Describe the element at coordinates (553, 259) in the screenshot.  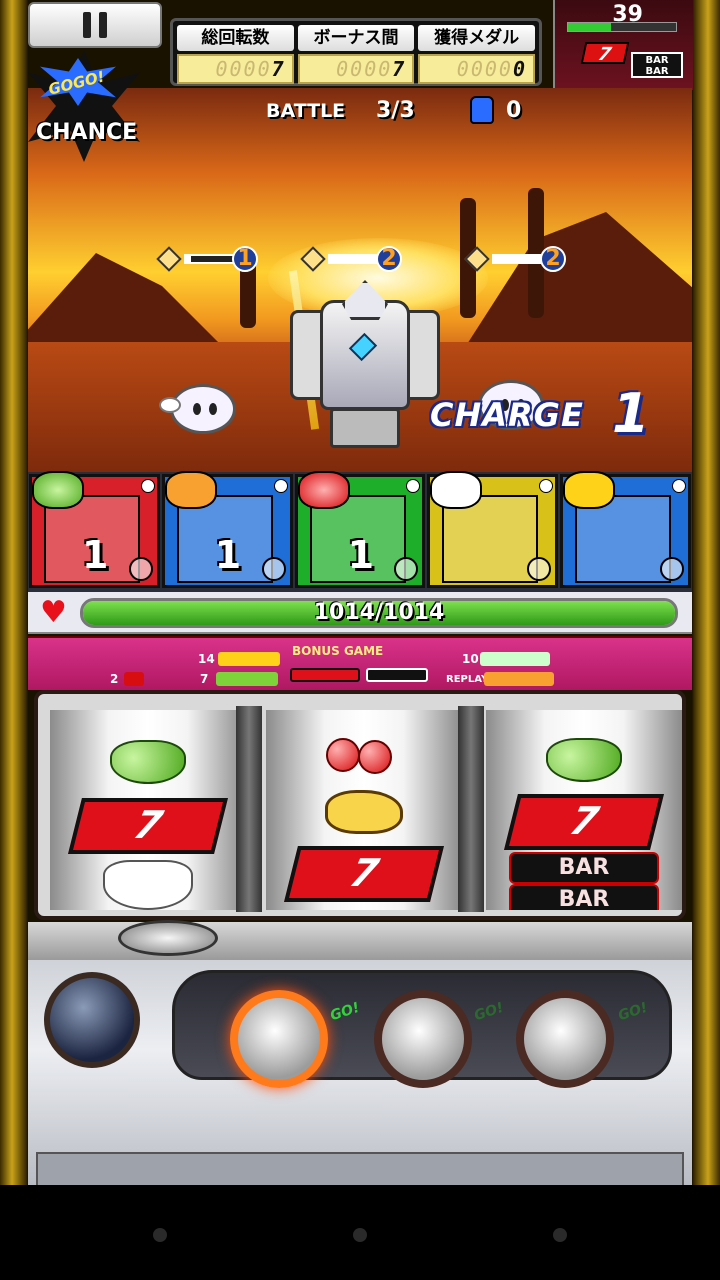
I see `enemy-turn-counter: 2` at that location.